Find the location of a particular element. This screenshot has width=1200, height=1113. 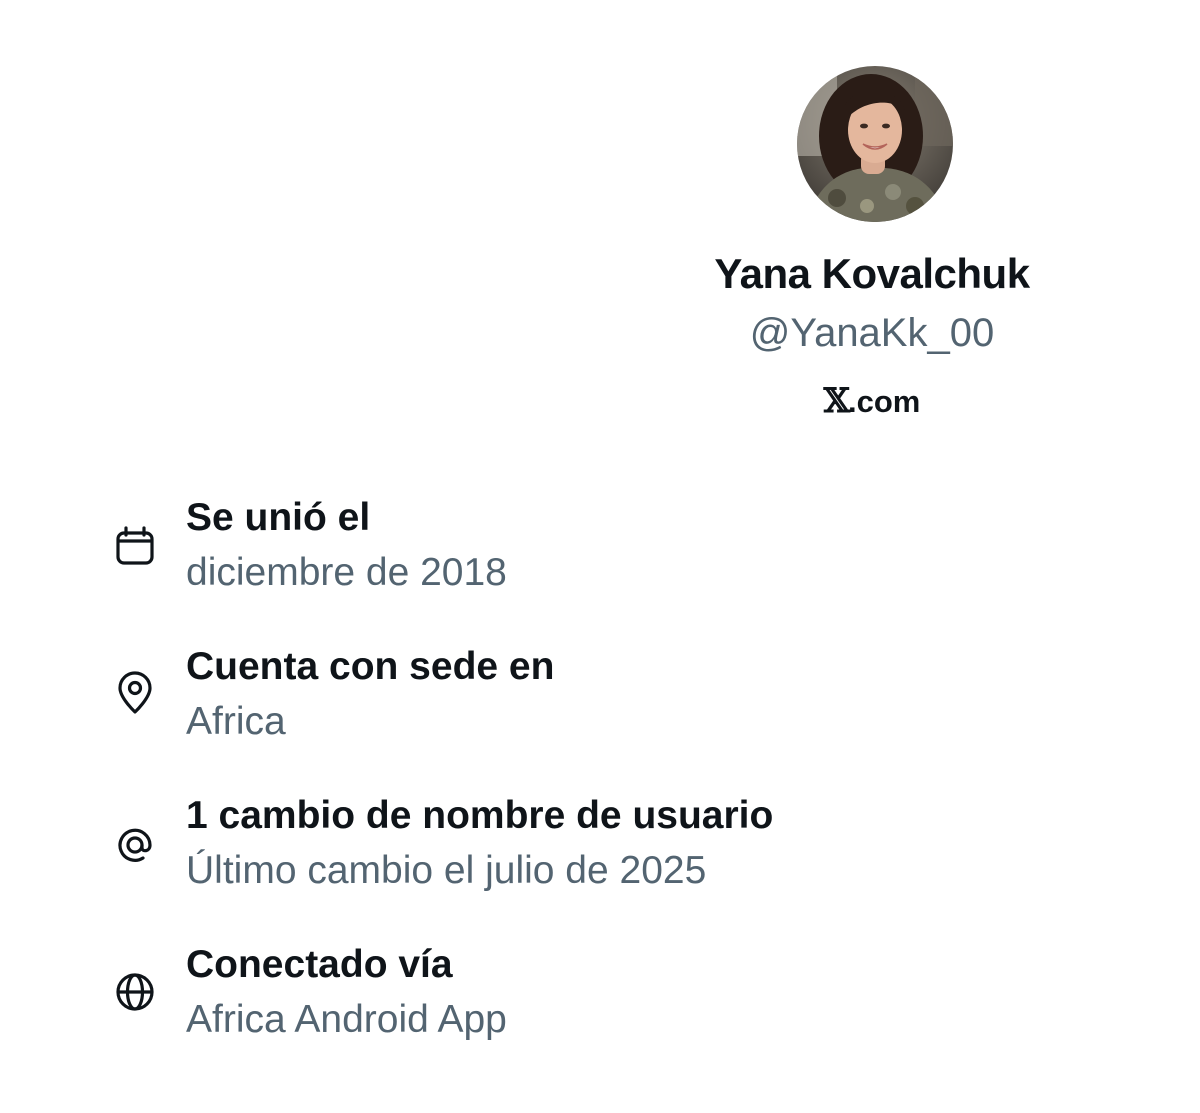

at-sign-icon is located at coordinates (135, 845).